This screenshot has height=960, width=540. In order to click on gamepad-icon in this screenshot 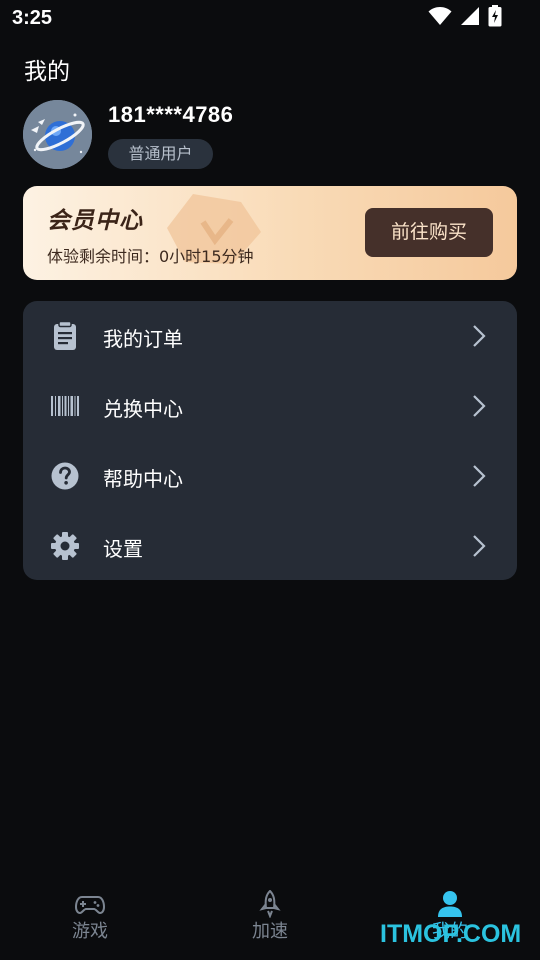, I will do `click(90, 905)`.